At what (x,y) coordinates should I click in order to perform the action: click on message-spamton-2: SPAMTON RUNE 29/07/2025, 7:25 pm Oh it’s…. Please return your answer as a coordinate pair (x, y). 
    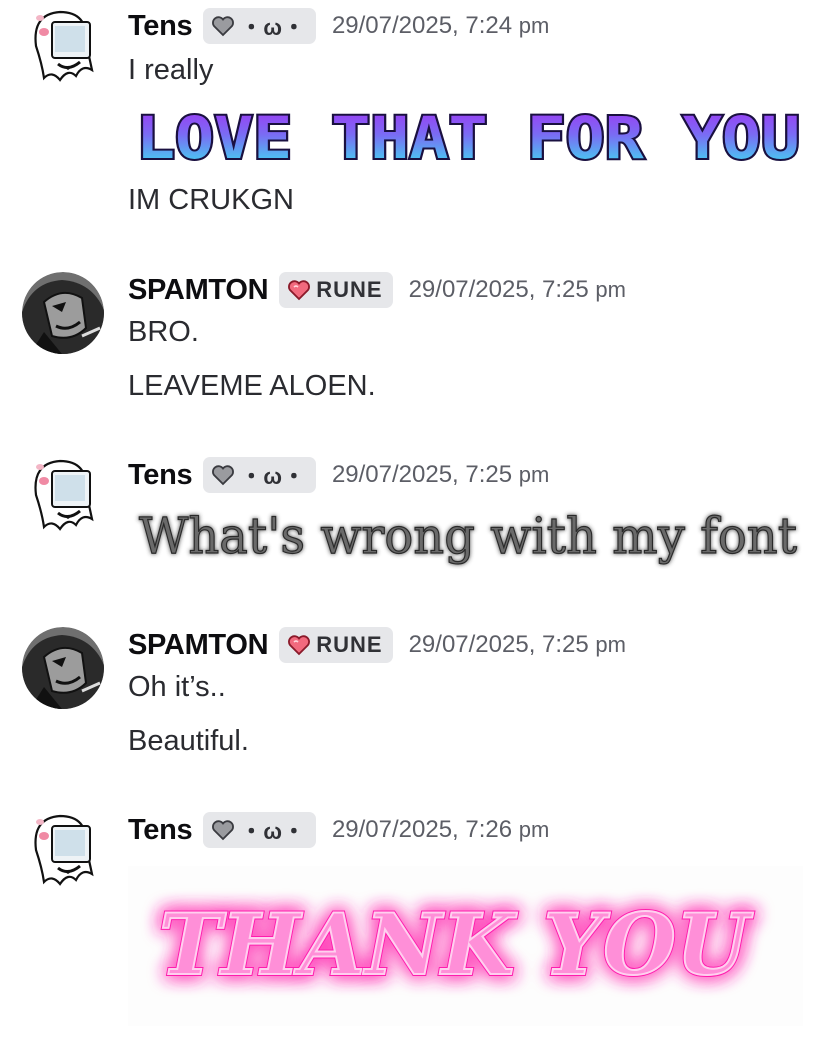
    Looking at the image, I should click on (414, 693).